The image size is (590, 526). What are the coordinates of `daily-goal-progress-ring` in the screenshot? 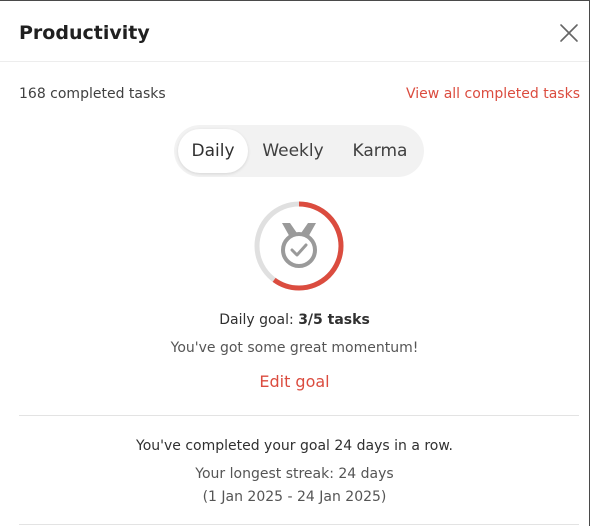 It's located at (299, 246).